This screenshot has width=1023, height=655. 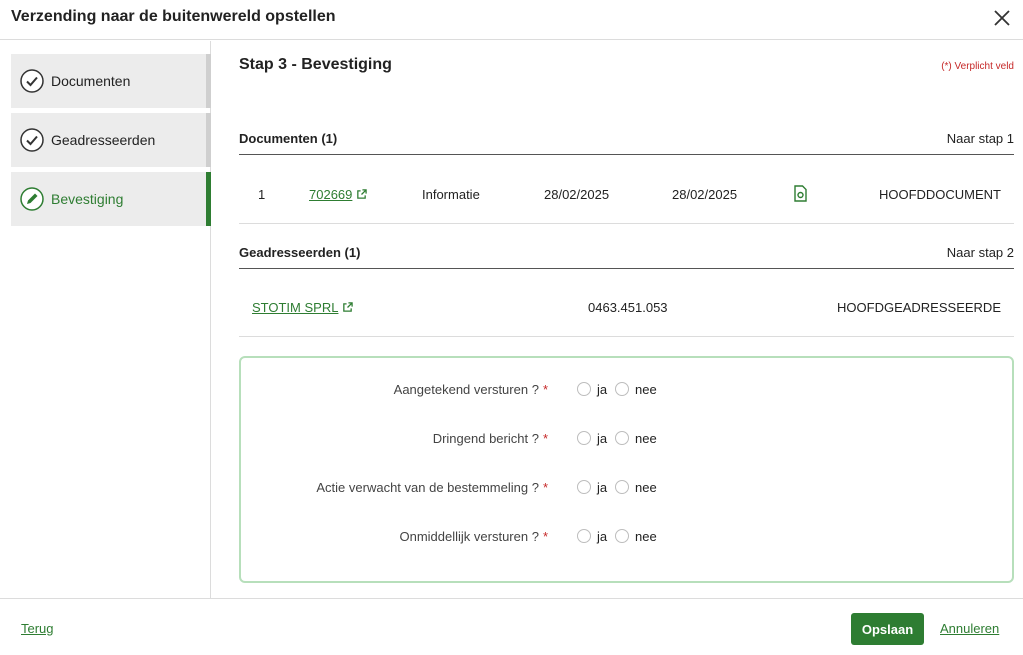 What do you see at coordinates (295, 307) in the screenshot?
I see `addressee-name: STOTIM SPRL` at bounding box center [295, 307].